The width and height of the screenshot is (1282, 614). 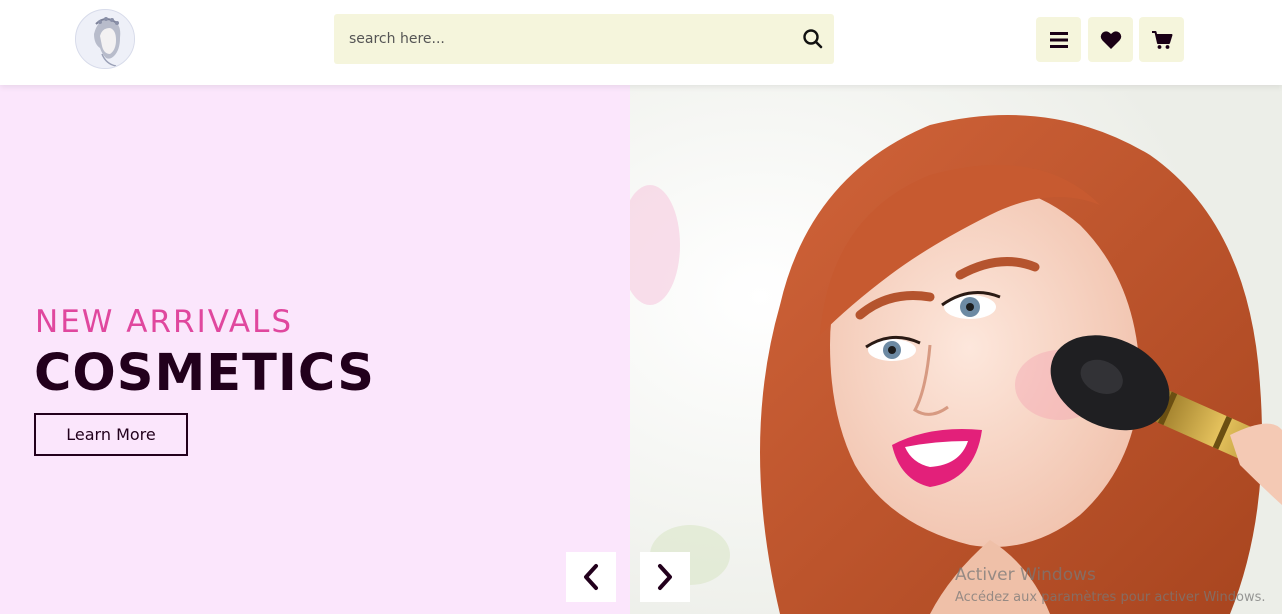 I want to click on slider-prev-button, so click(x=591, y=577).